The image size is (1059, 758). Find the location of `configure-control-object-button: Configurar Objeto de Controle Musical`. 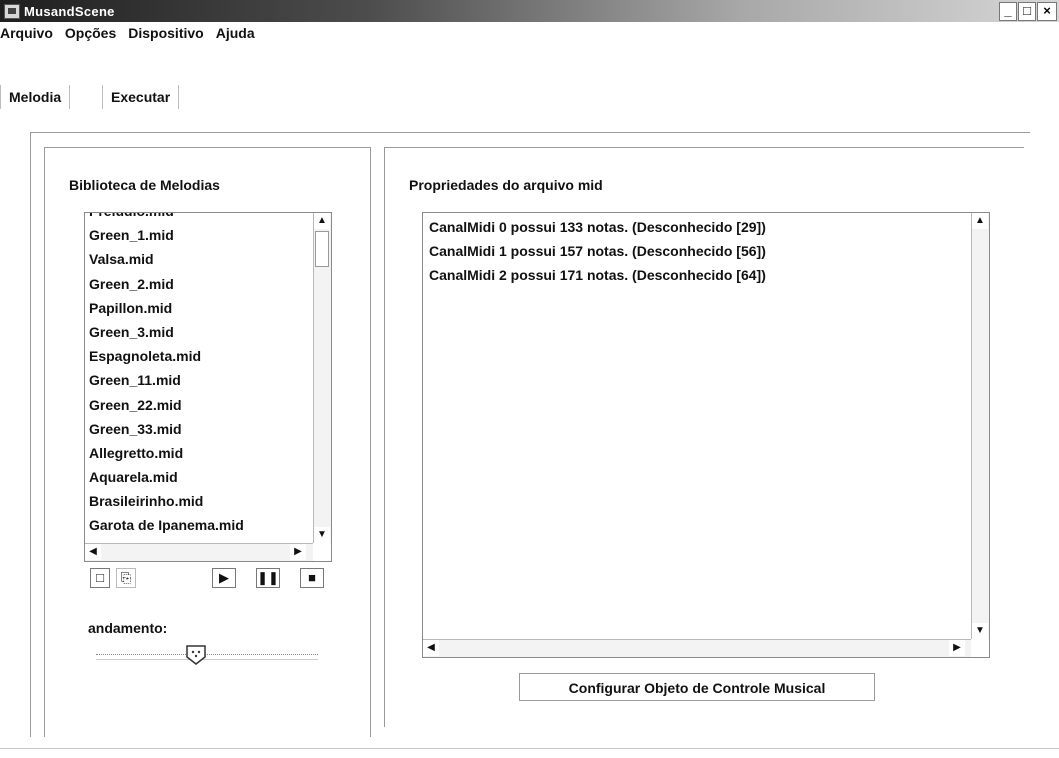

configure-control-object-button: Configurar Objeto de Controle Musical is located at coordinates (697, 687).